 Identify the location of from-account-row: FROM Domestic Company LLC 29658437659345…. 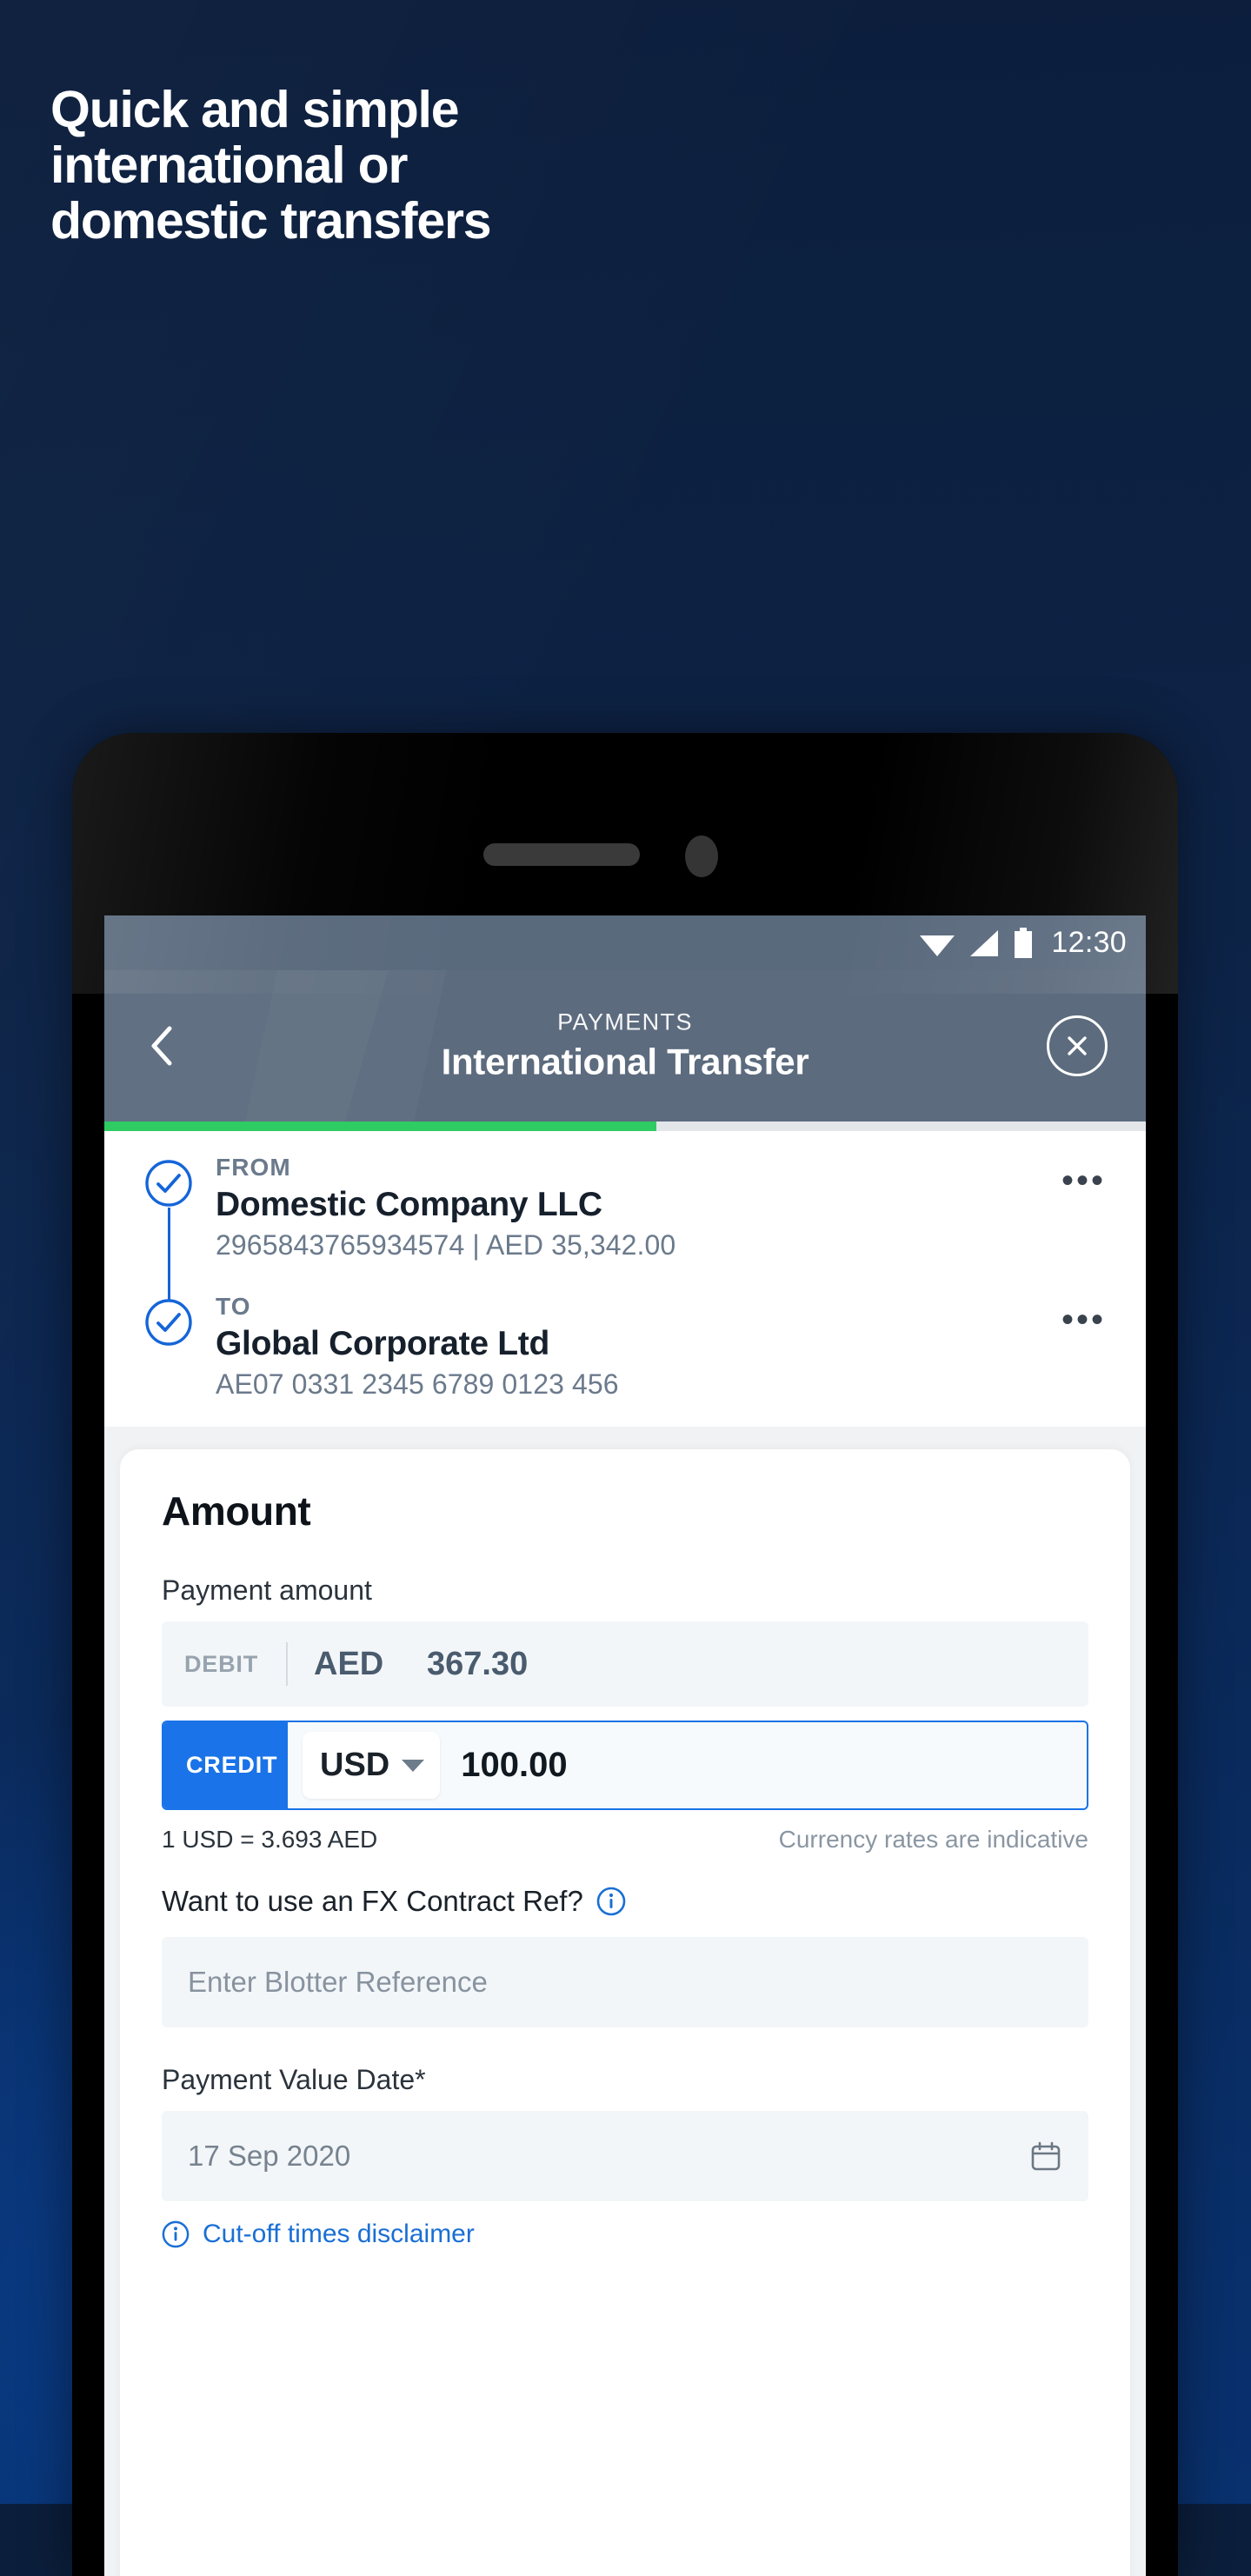
(625, 1207).